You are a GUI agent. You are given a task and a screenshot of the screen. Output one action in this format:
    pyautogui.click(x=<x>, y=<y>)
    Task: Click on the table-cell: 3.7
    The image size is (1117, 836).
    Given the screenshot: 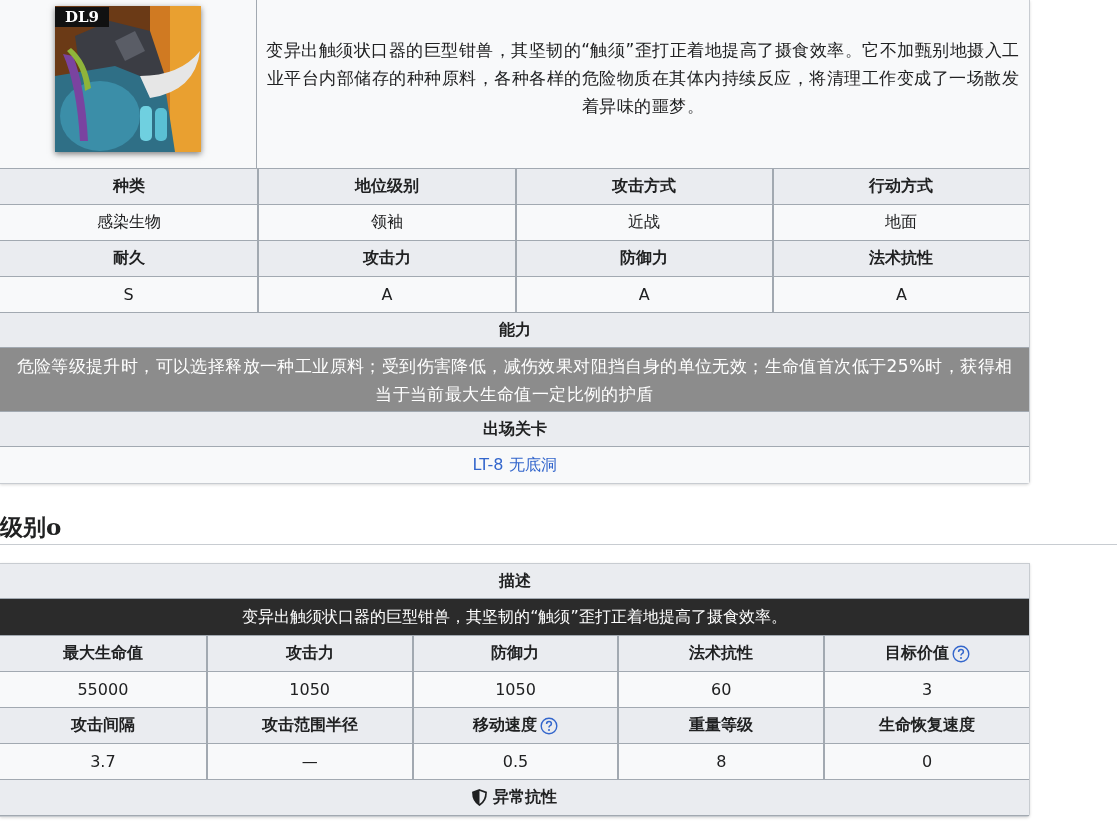 What is the action you would take?
    pyautogui.click(x=103, y=761)
    